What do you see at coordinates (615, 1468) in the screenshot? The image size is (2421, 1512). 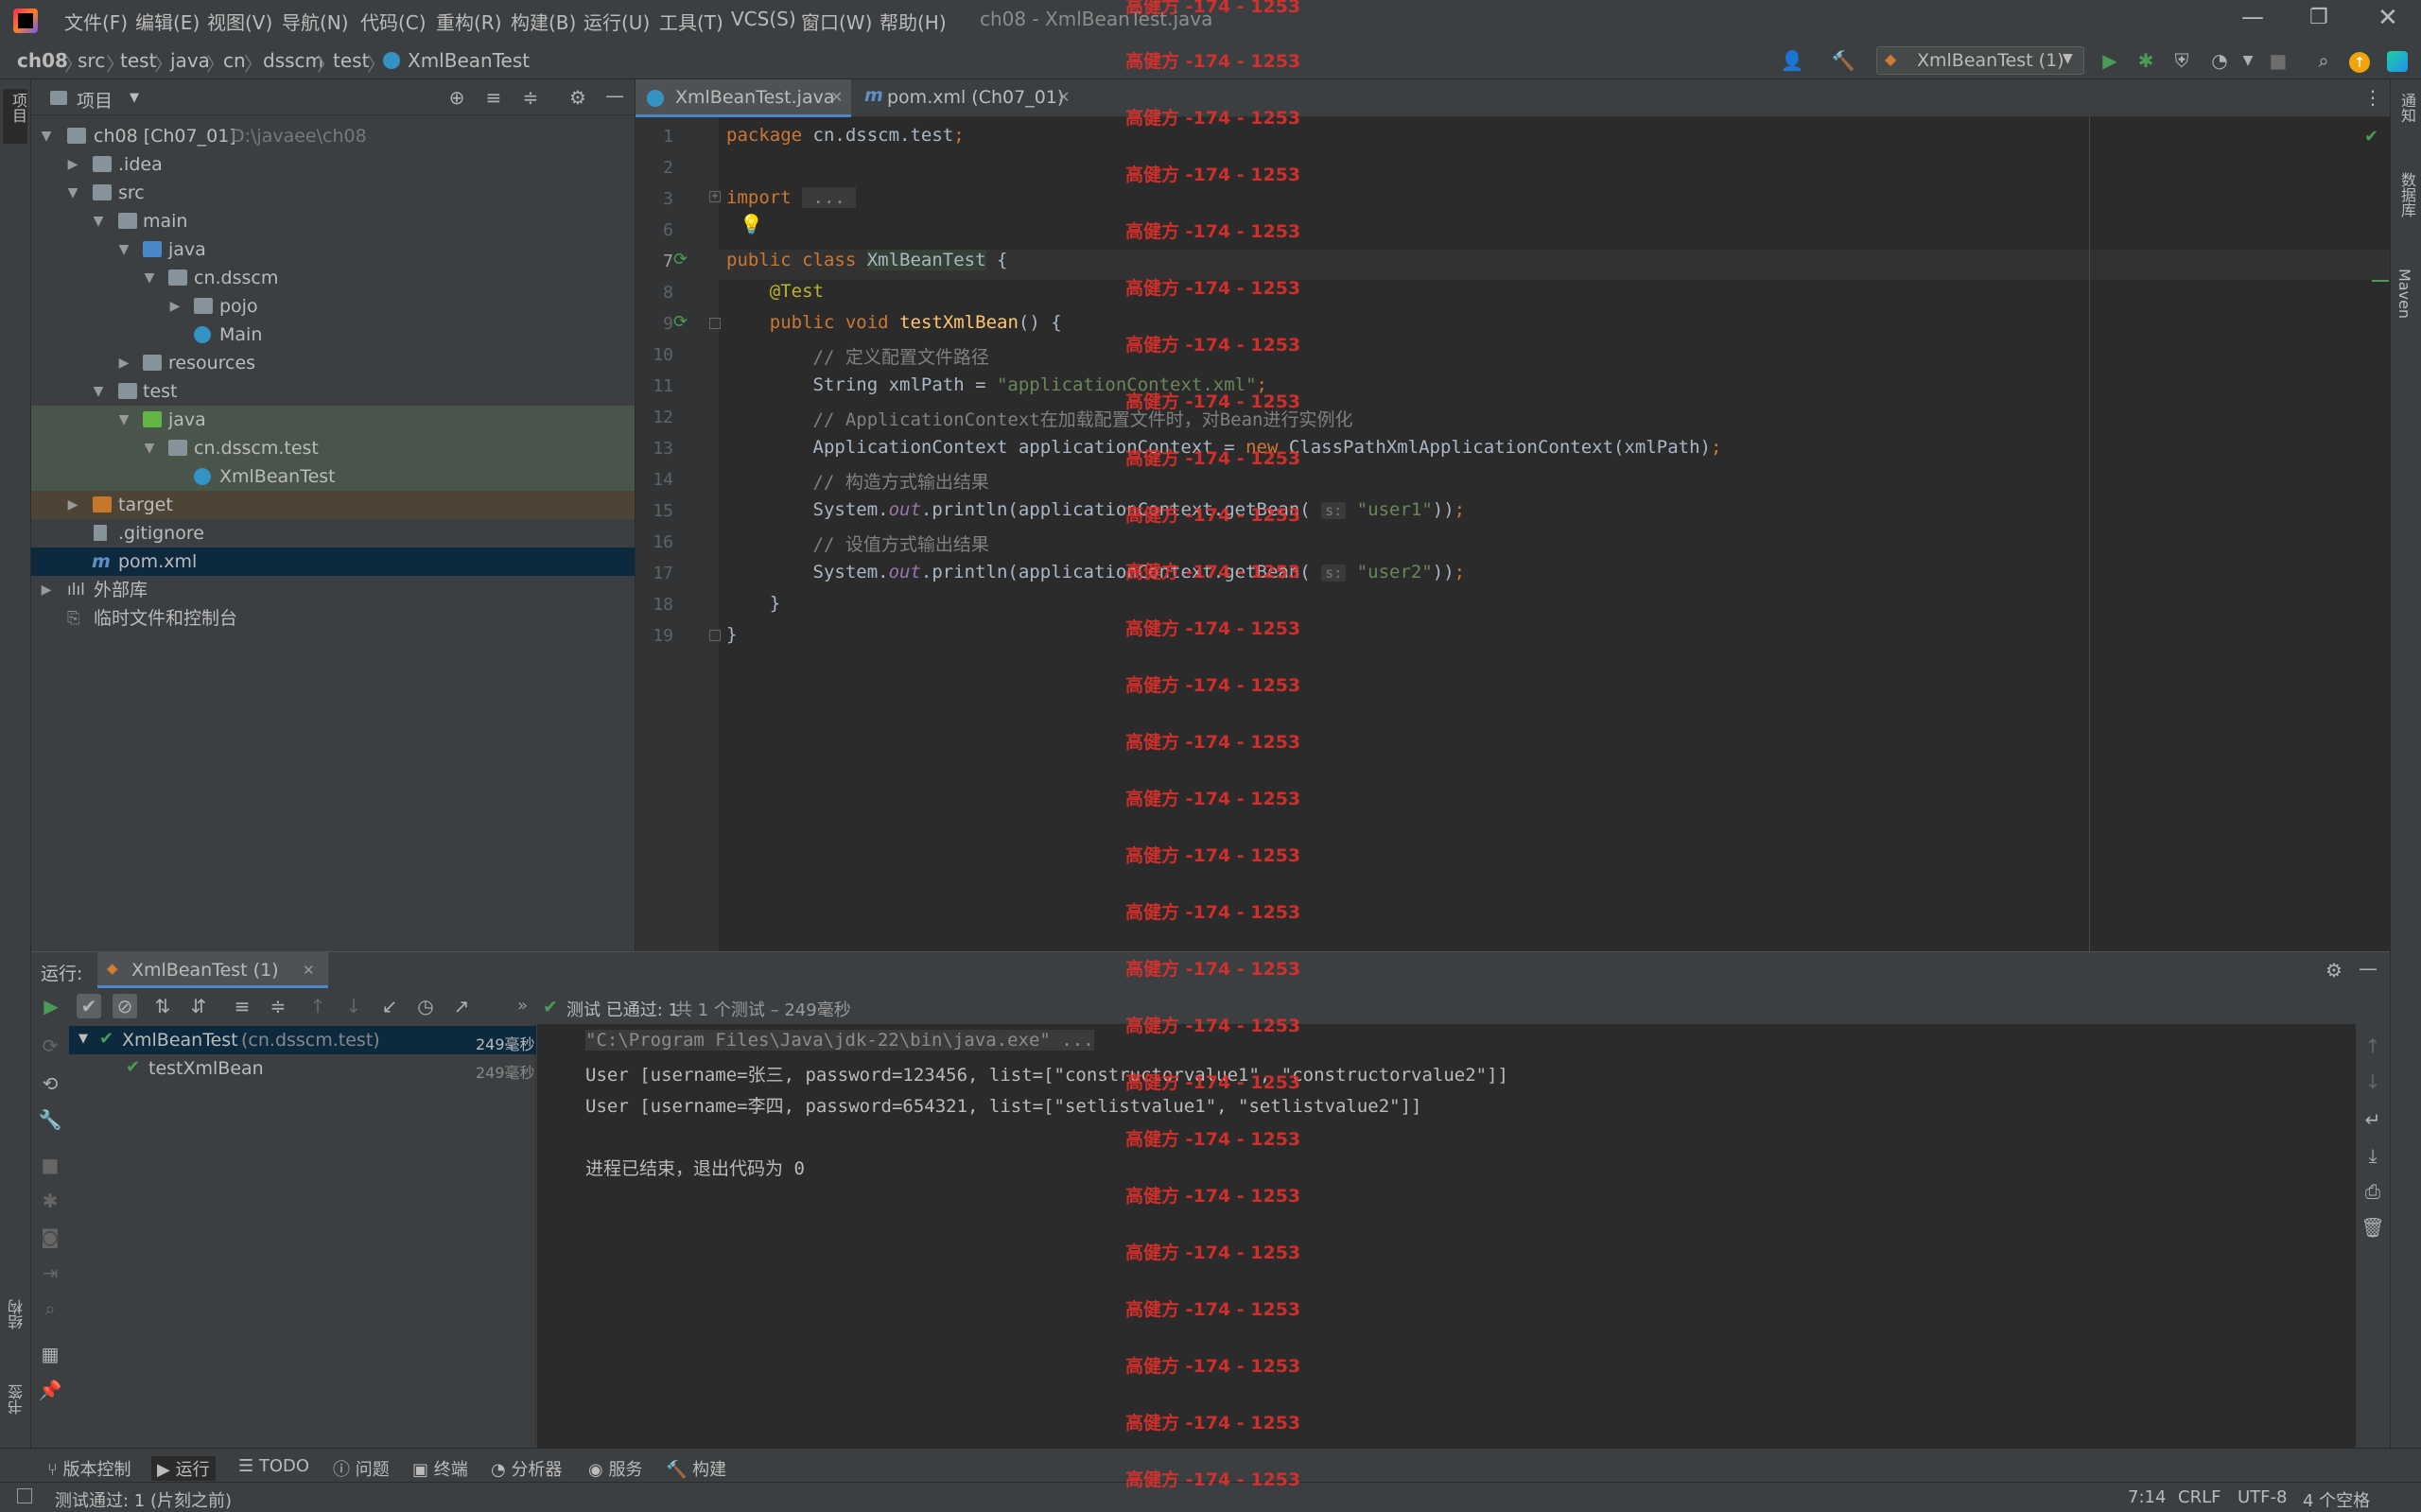 I see `tool-window-services: ◉ 服务` at bounding box center [615, 1468].